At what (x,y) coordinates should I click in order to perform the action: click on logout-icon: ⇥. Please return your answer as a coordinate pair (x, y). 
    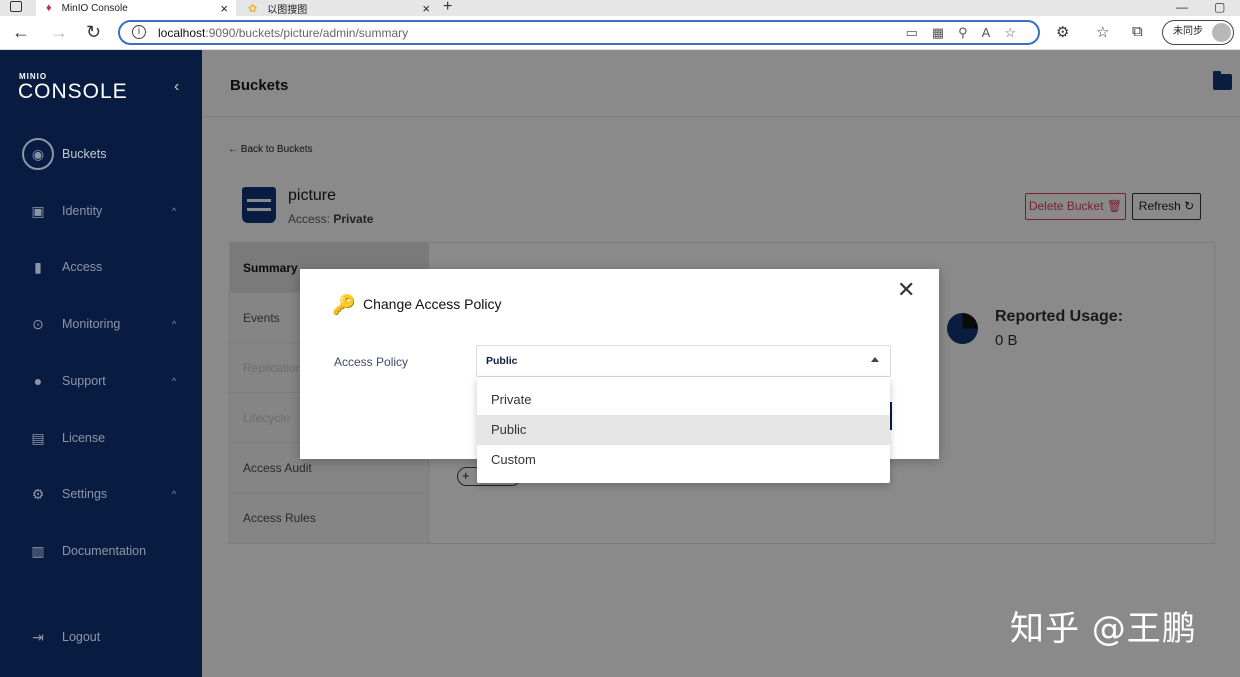
    Looking at the image, I should click on (38, 636).